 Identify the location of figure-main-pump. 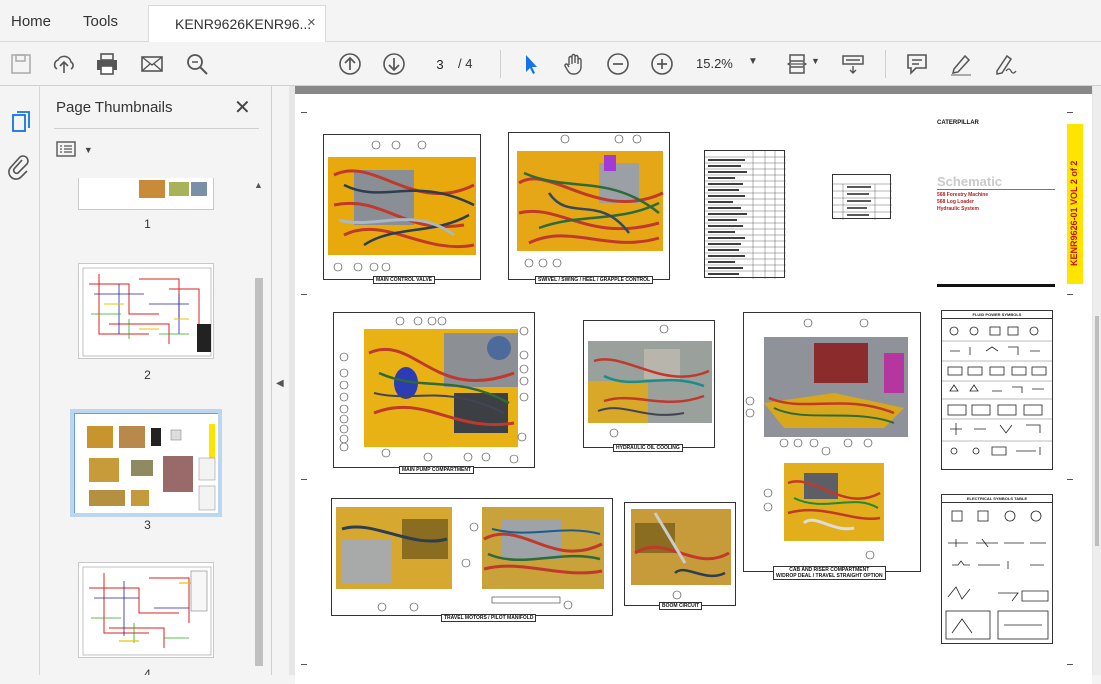
(434, 390).